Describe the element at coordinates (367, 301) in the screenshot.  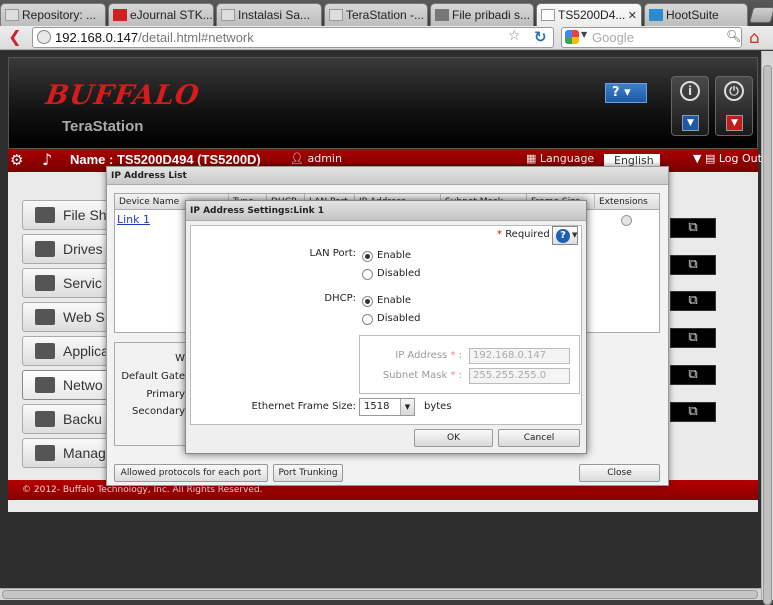
I see `dhcp-enable-radio` at that location.